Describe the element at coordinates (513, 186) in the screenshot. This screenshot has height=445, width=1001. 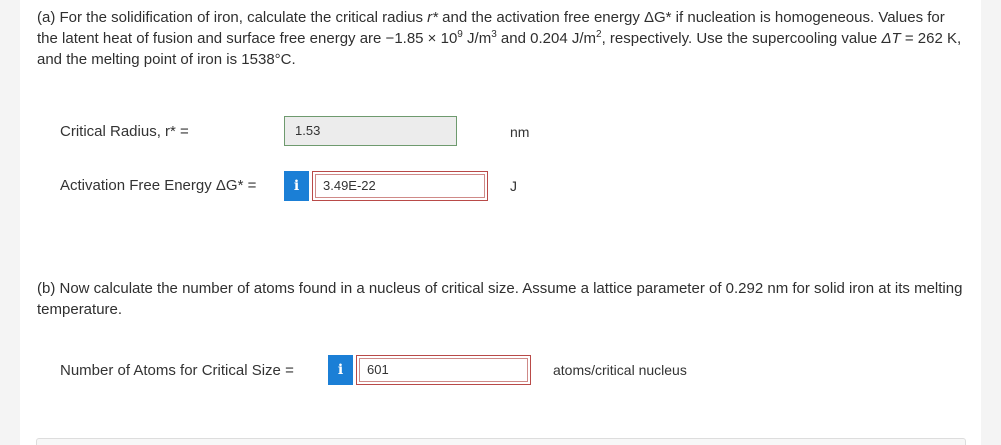
I see `activation-energy-unit: J` at that location.